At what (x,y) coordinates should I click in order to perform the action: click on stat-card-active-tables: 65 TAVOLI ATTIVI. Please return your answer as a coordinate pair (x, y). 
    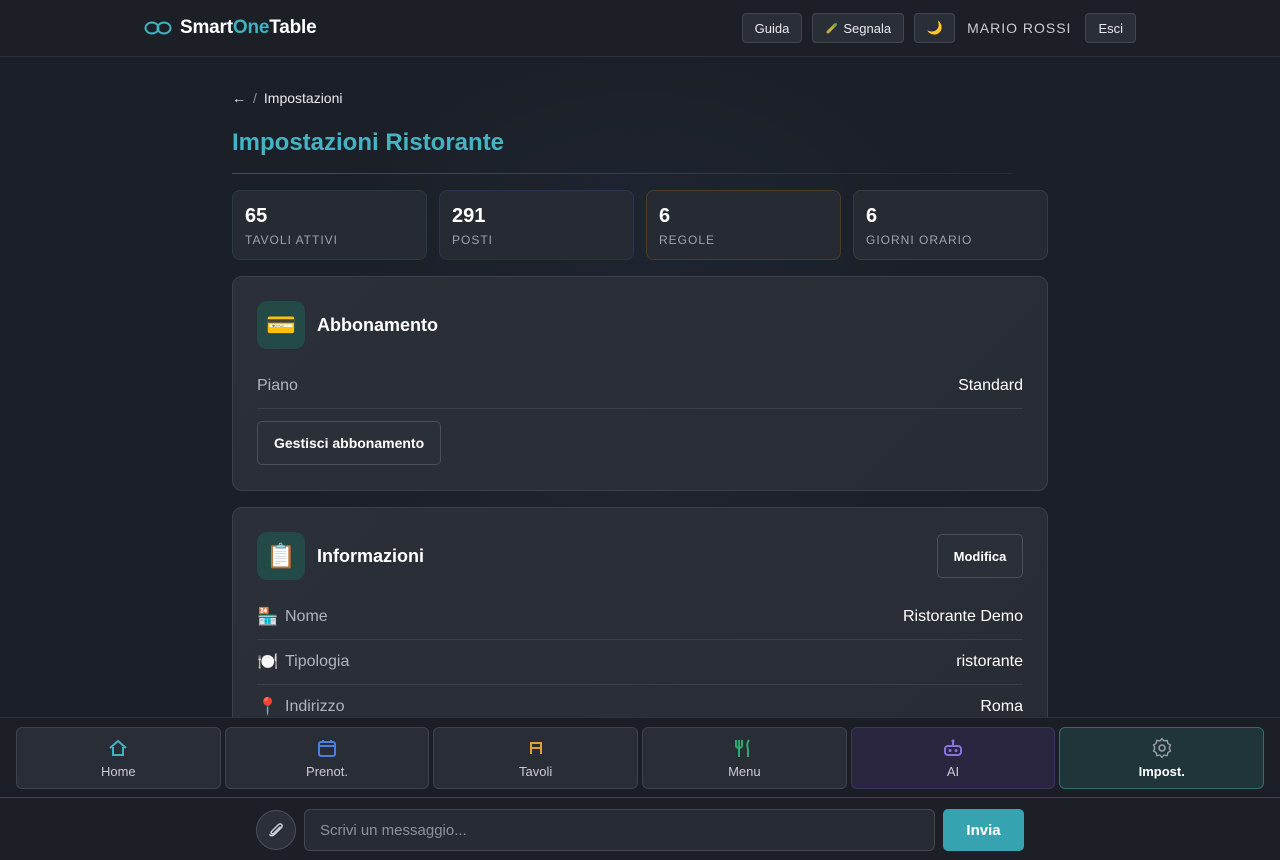
    Looking at the image, I should click on (329, 225).